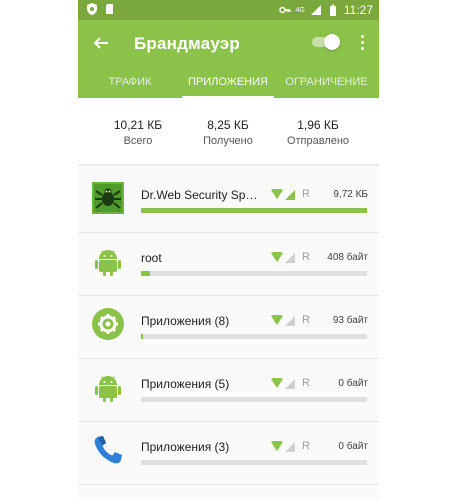 This screenshot has width=457, height=500. I want to click on list-item: Dr.Web Security Space R 9,72 КБ, so click(228, 201).